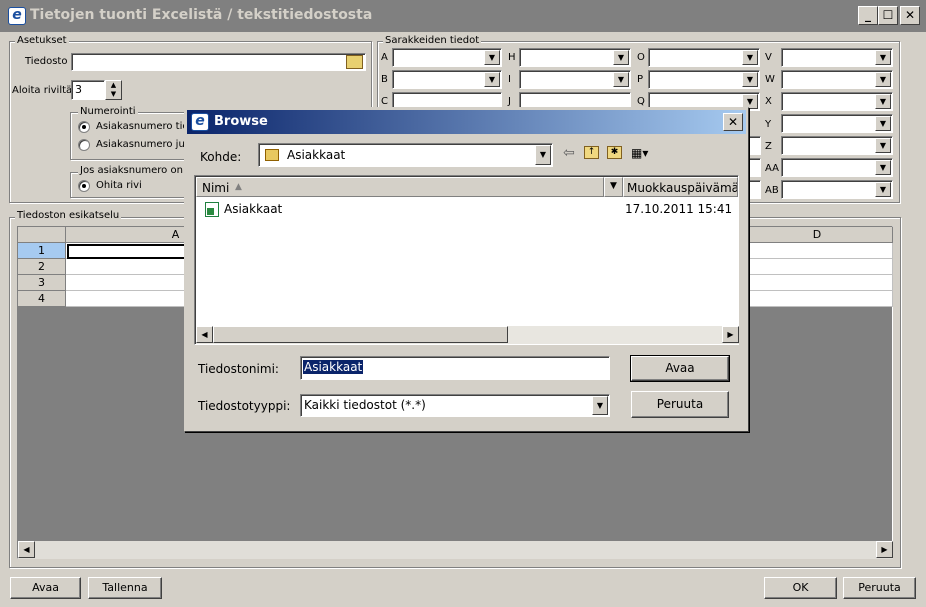 This screenshot has height=607, width=926. Describe the element at coordinates (575, 57) in the screenshot. I see `column-h-select: ▼` at that location.